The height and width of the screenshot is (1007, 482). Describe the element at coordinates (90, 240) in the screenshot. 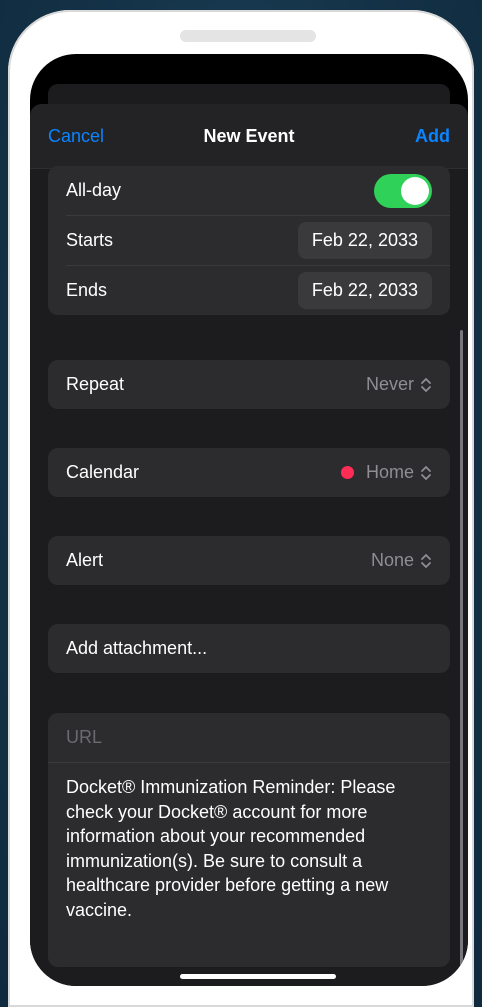

I see `starts-label: Starts` at that location.